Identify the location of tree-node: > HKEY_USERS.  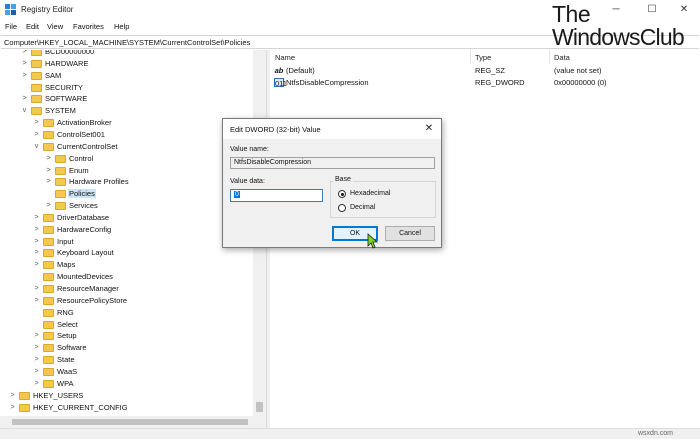
(130, 396).